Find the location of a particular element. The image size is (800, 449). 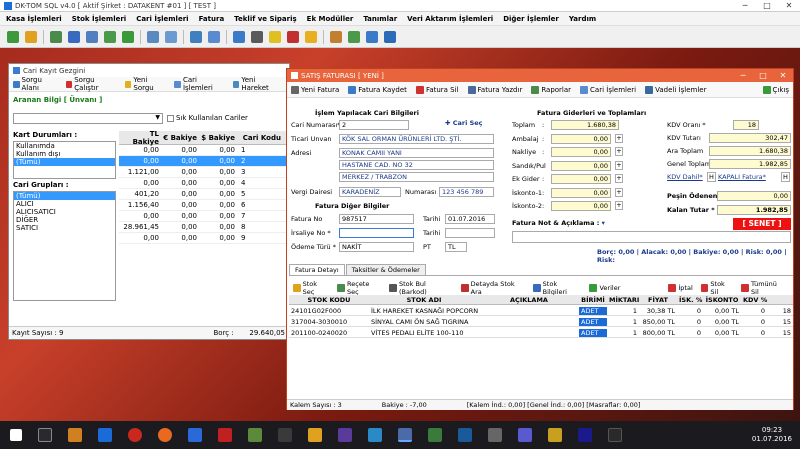

app7-icon is located at coordinates (465, 435).